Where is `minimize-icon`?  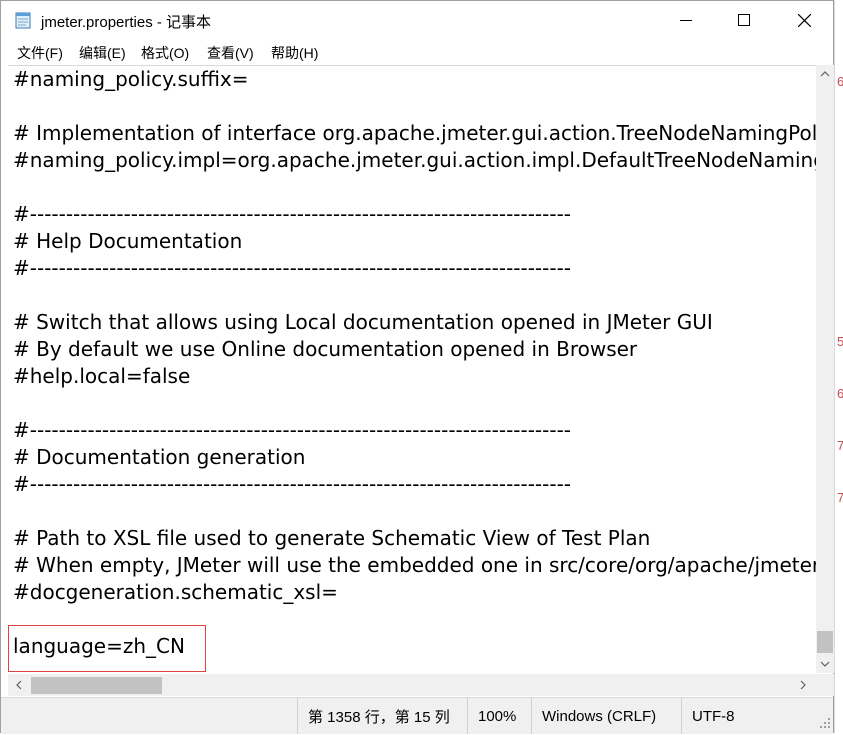 minimize-icon is located at coordinates (686, 20).